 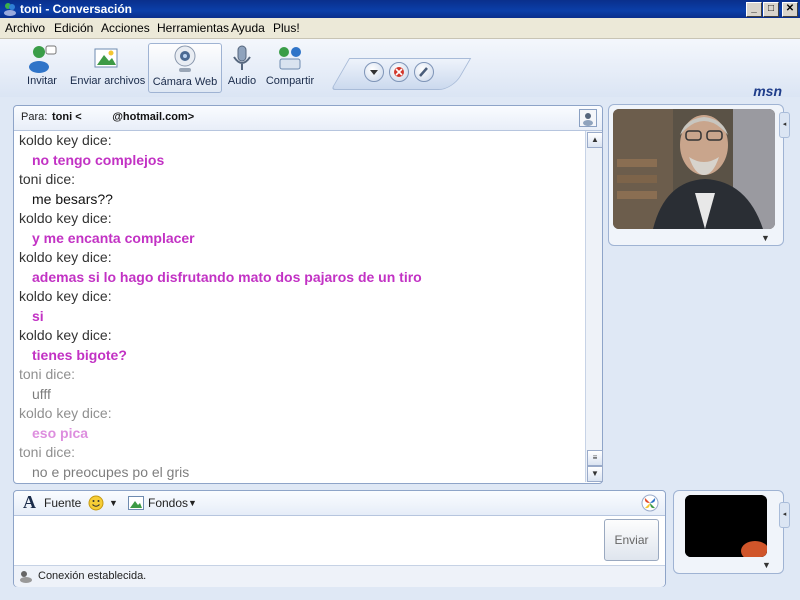 I want to click on menu-acciones: Acciones, so click(x=125, y=28).